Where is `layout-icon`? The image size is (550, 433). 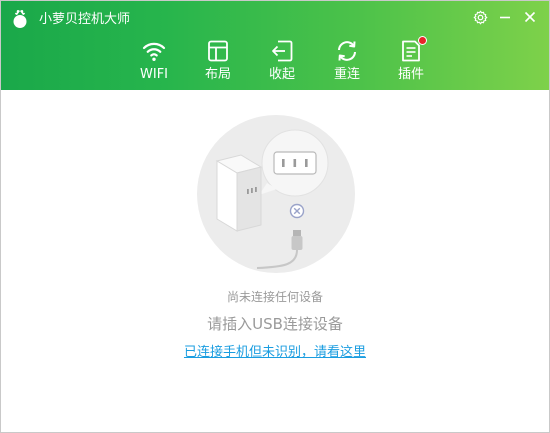 layout-icon is located at coordinates (218, 51).